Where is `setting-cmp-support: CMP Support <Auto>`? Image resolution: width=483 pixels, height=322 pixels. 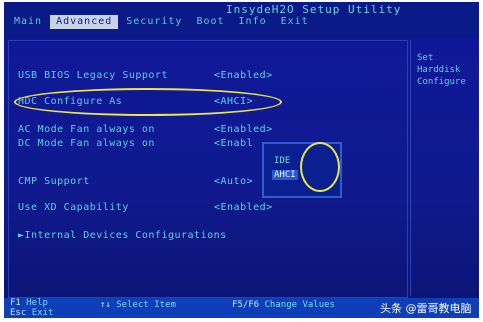 setting-cmp-support: CMP Support <Auto> is located at coordinates (135, 181).